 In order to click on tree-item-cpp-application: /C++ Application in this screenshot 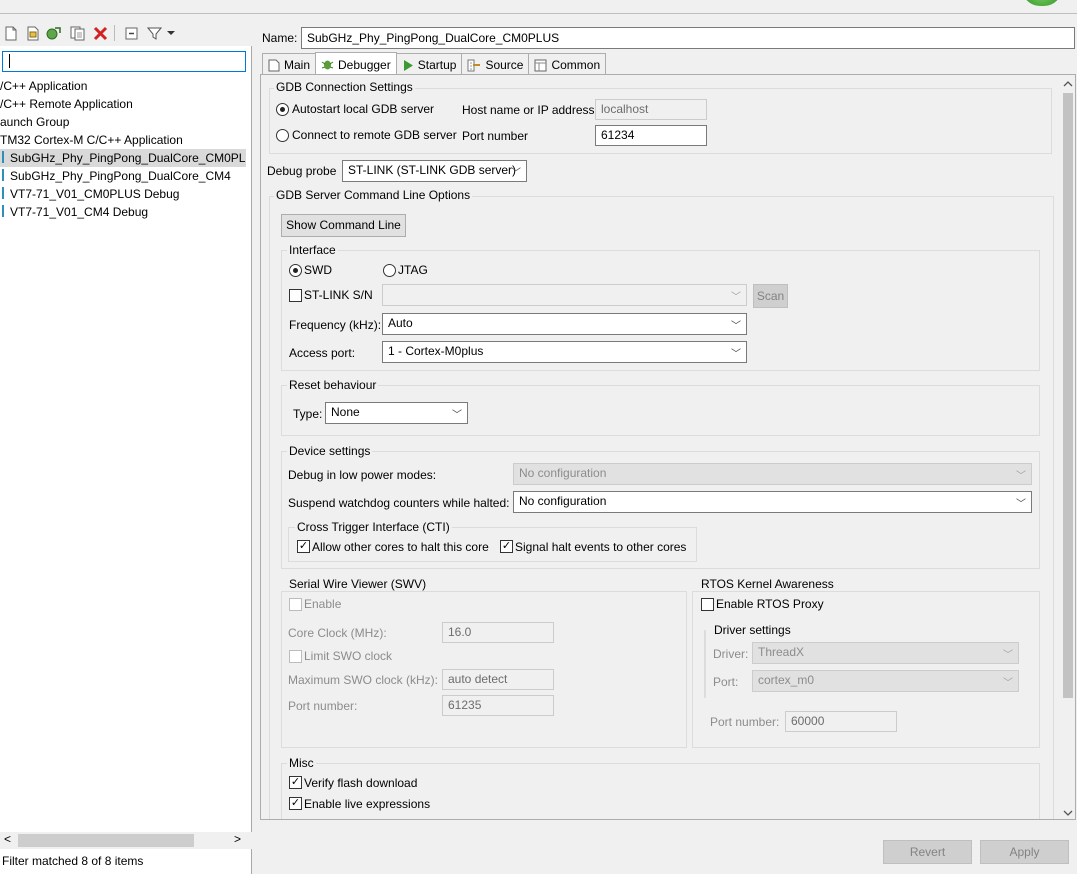, I will do `click(43, 86)`.